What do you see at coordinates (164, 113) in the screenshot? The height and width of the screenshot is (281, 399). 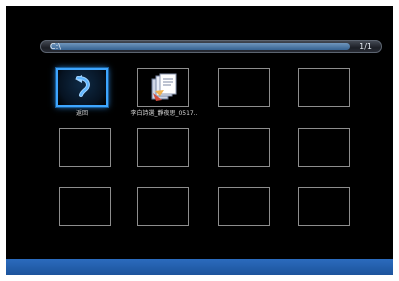 I see `grid-item-label: 李白詩選_靜夜思_0517..` at bounding box center [164, 113].